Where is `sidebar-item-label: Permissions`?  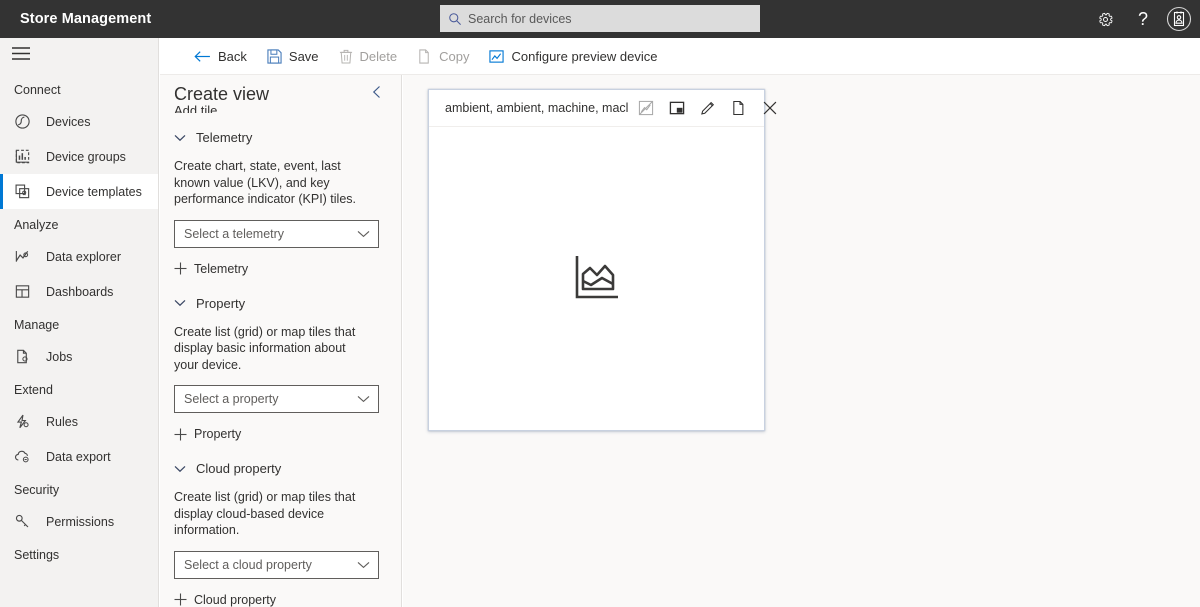
sidebar-item-label: Permissions is located at coordinates (80, 521).